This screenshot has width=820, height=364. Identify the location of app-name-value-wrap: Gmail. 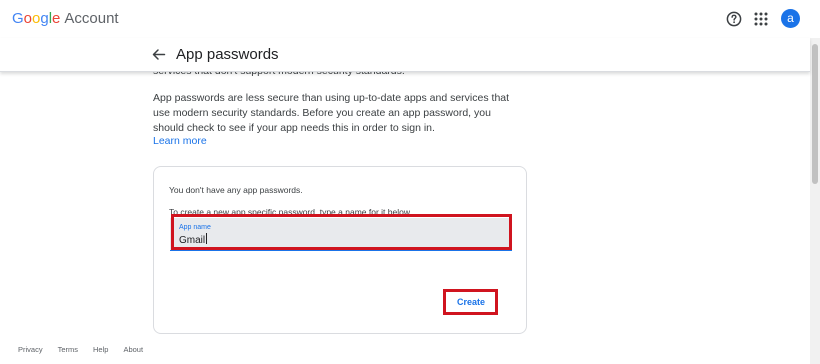
(193, 240).